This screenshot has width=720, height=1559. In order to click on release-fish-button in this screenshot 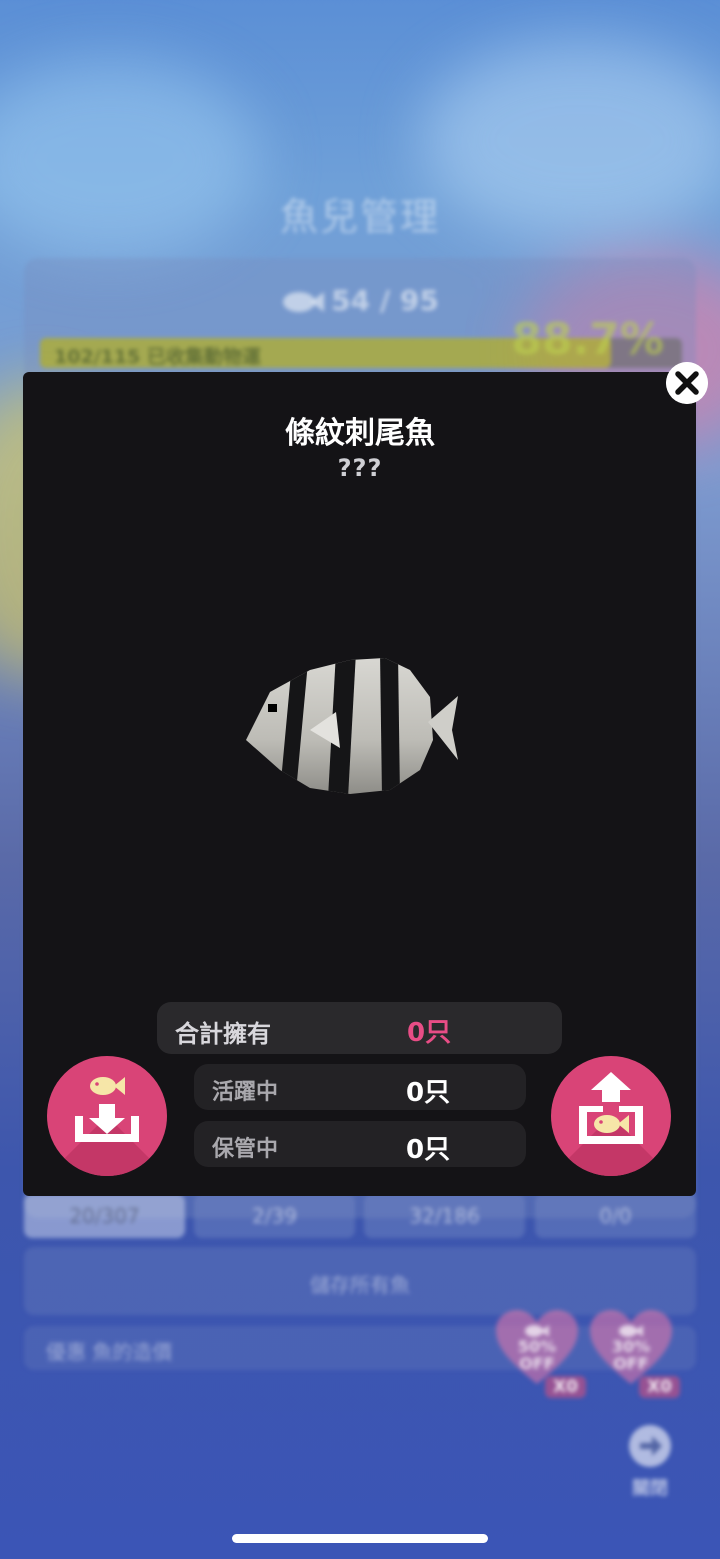, I will do `click(611, 1116)`.